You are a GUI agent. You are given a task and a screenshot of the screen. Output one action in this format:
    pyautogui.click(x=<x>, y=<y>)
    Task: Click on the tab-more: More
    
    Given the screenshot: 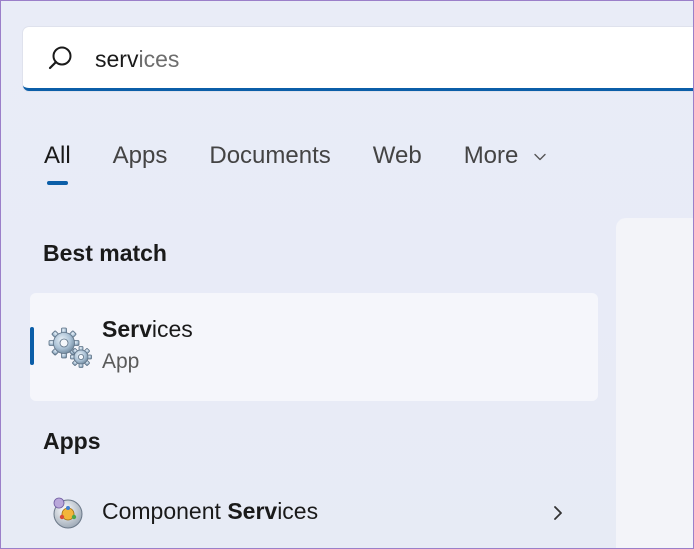 What is the action you would take?
    pyautogui.click(x=505, y=161)
    